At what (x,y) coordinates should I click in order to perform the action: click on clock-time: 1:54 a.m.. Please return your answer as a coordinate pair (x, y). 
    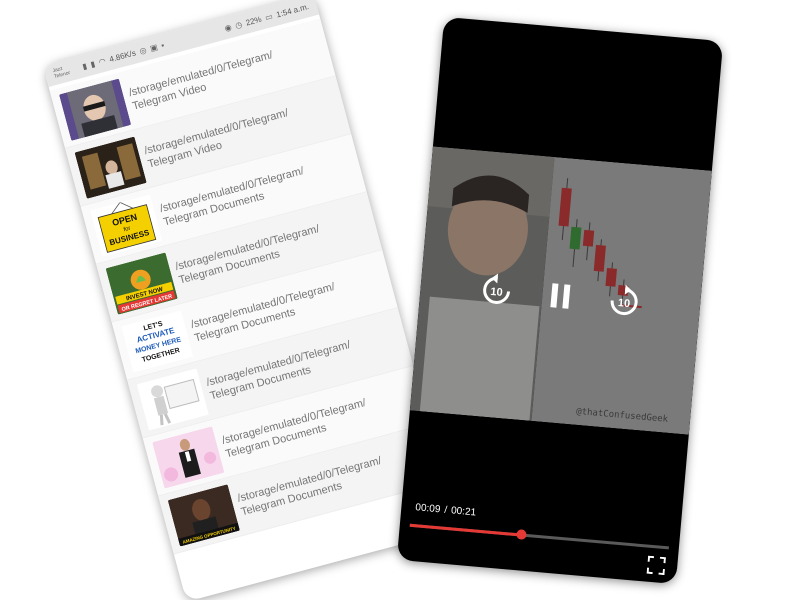
    Looking at the image, I should click on (292, 10).